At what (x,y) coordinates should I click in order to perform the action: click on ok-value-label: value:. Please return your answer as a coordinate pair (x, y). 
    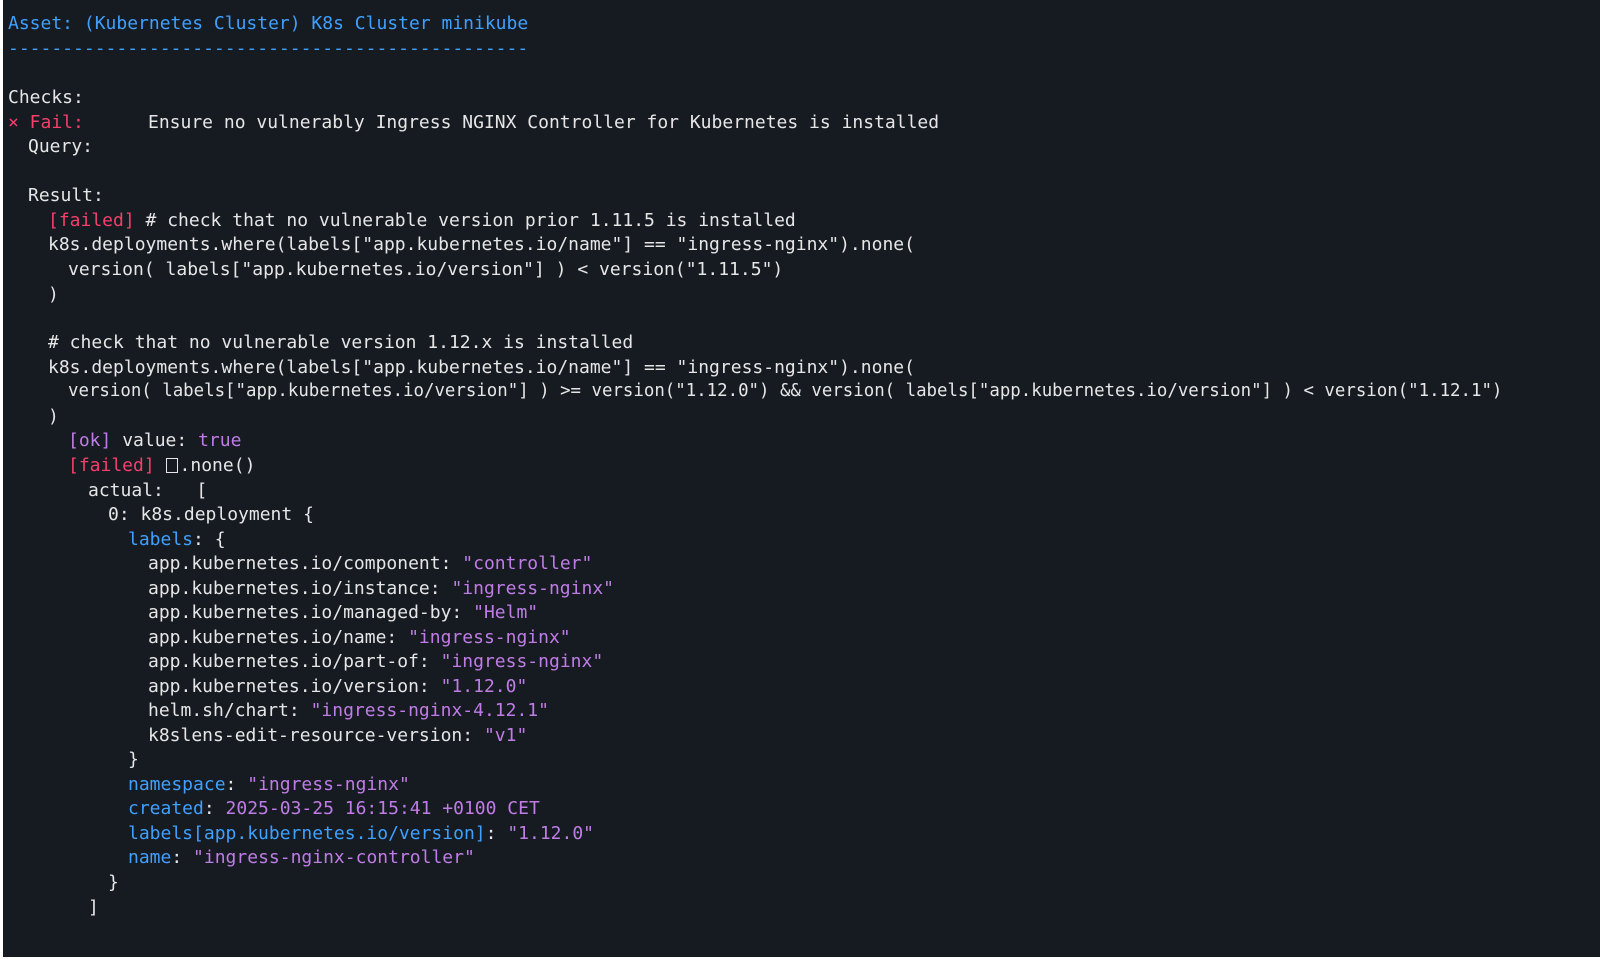
    Looking at the image, I should click on (155, 440).